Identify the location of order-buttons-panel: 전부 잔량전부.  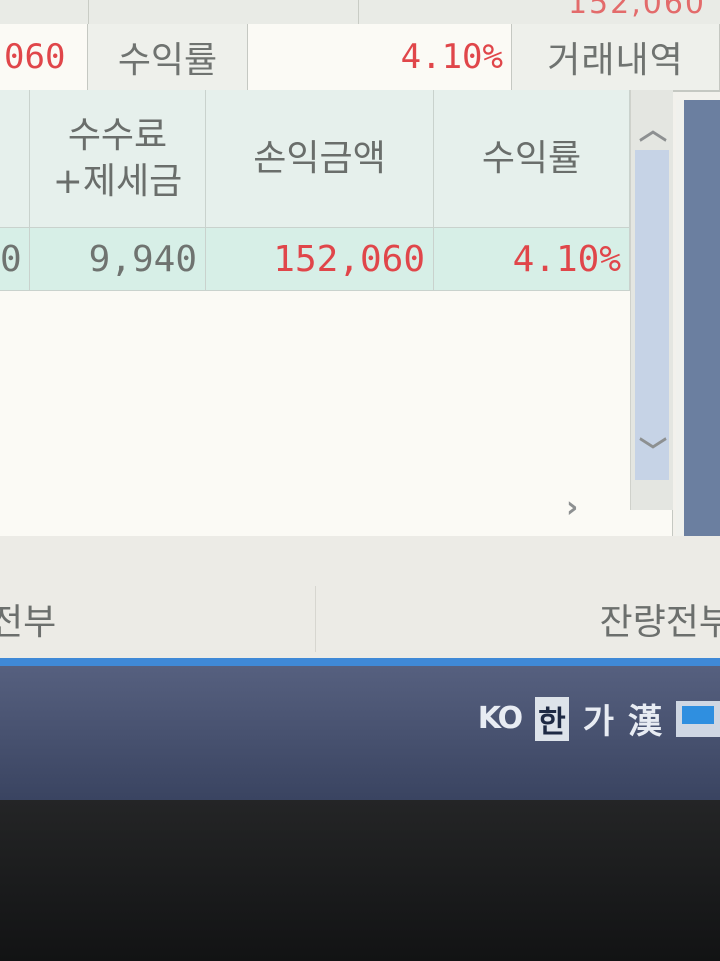
(360, 598).